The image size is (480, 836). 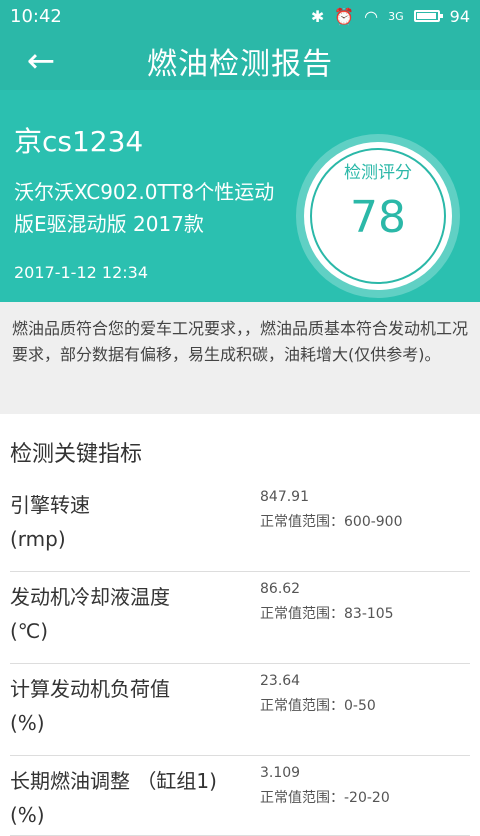 What do you see at coordinates (327, 614) in the screenshot?
I see `metric-range: 正常值范围：83-105` at bounding box center [327, 614].